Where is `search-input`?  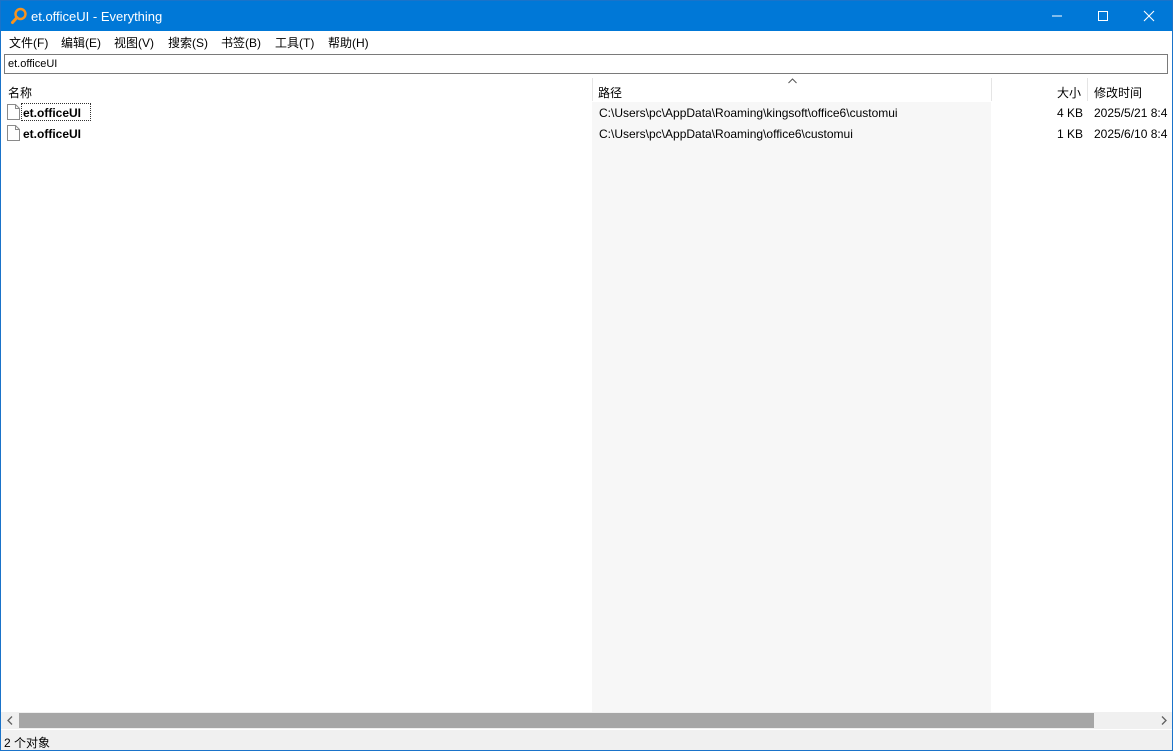
search-input is located at coordinates (586, 64).